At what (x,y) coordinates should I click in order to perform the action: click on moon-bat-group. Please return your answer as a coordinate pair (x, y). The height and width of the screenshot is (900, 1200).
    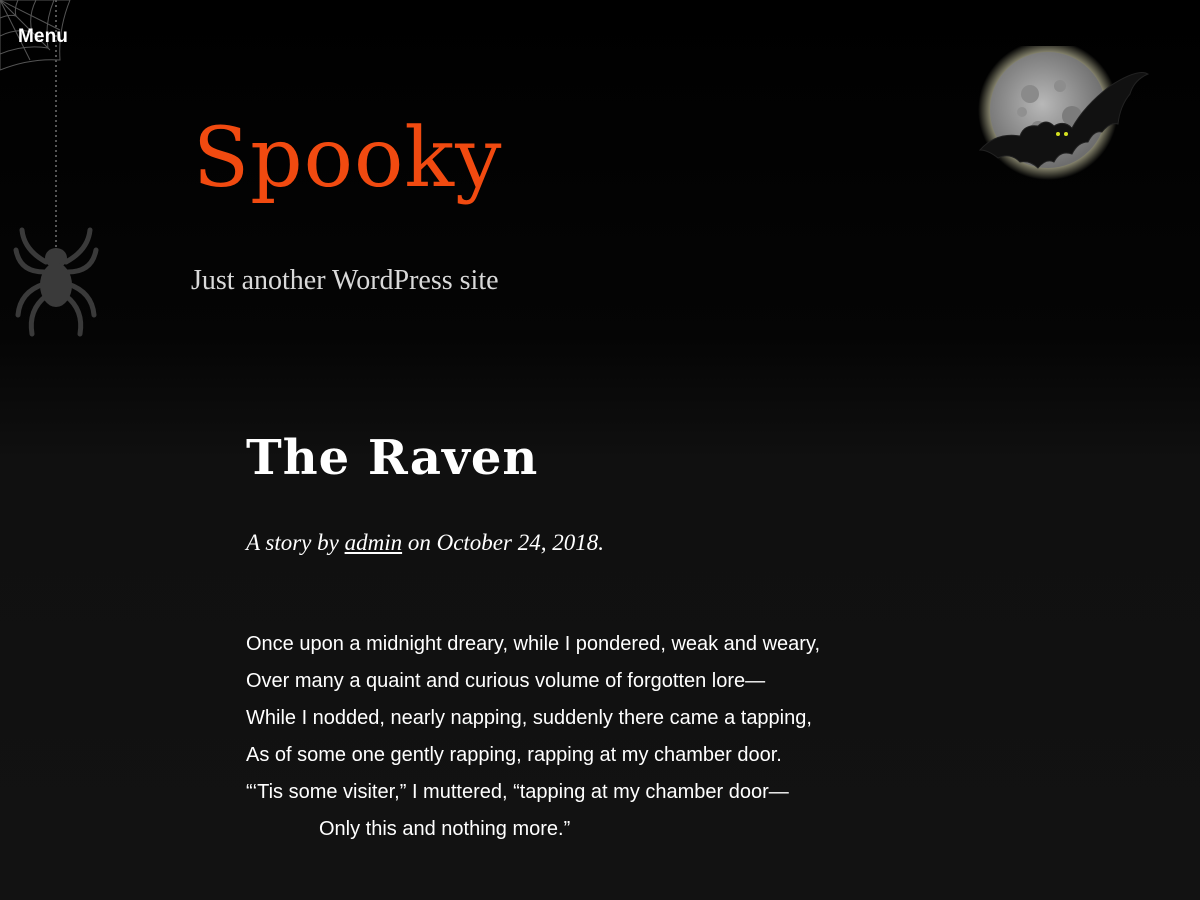
    Looking at the image, I should click on (1064, 113).